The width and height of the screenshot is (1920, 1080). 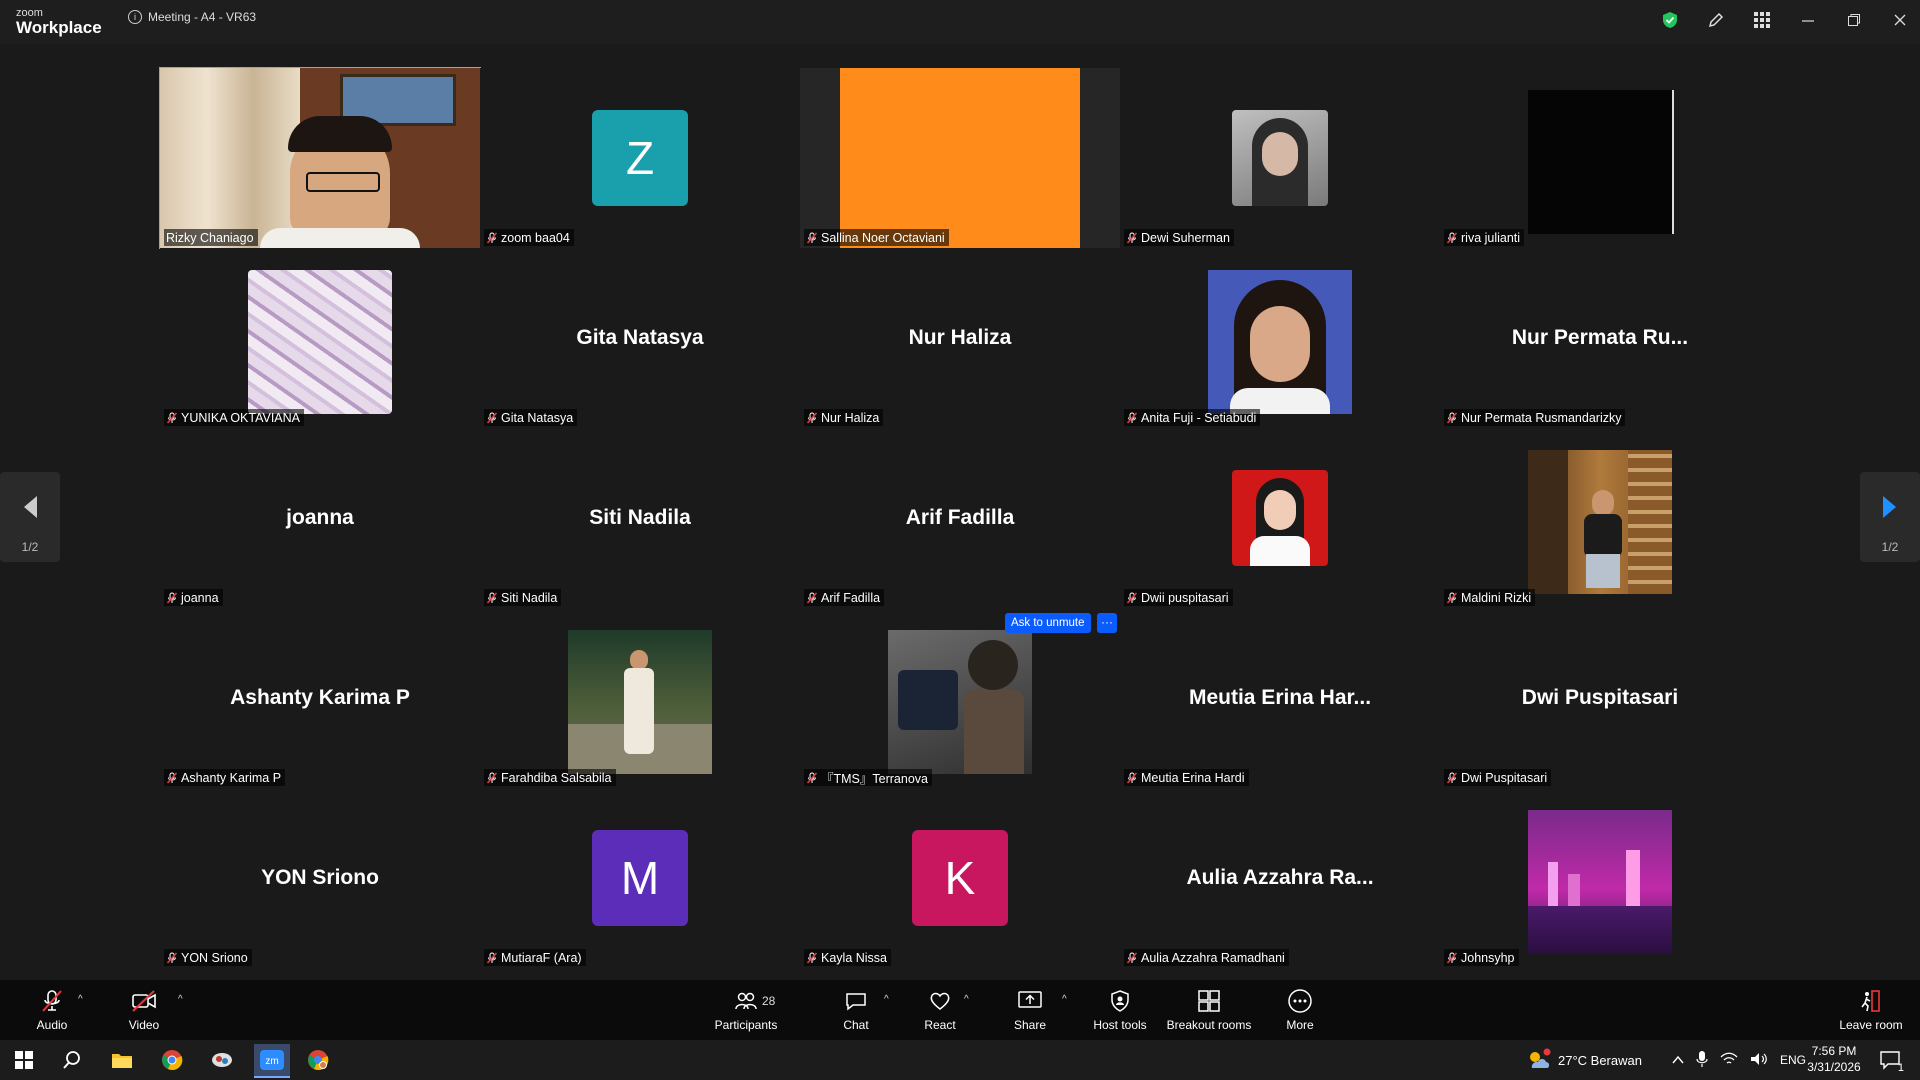 What do you see at coordinates (886, 999) in the screenshot?
I see `chat-options-caret: ^` at bounding box center [886, 999].